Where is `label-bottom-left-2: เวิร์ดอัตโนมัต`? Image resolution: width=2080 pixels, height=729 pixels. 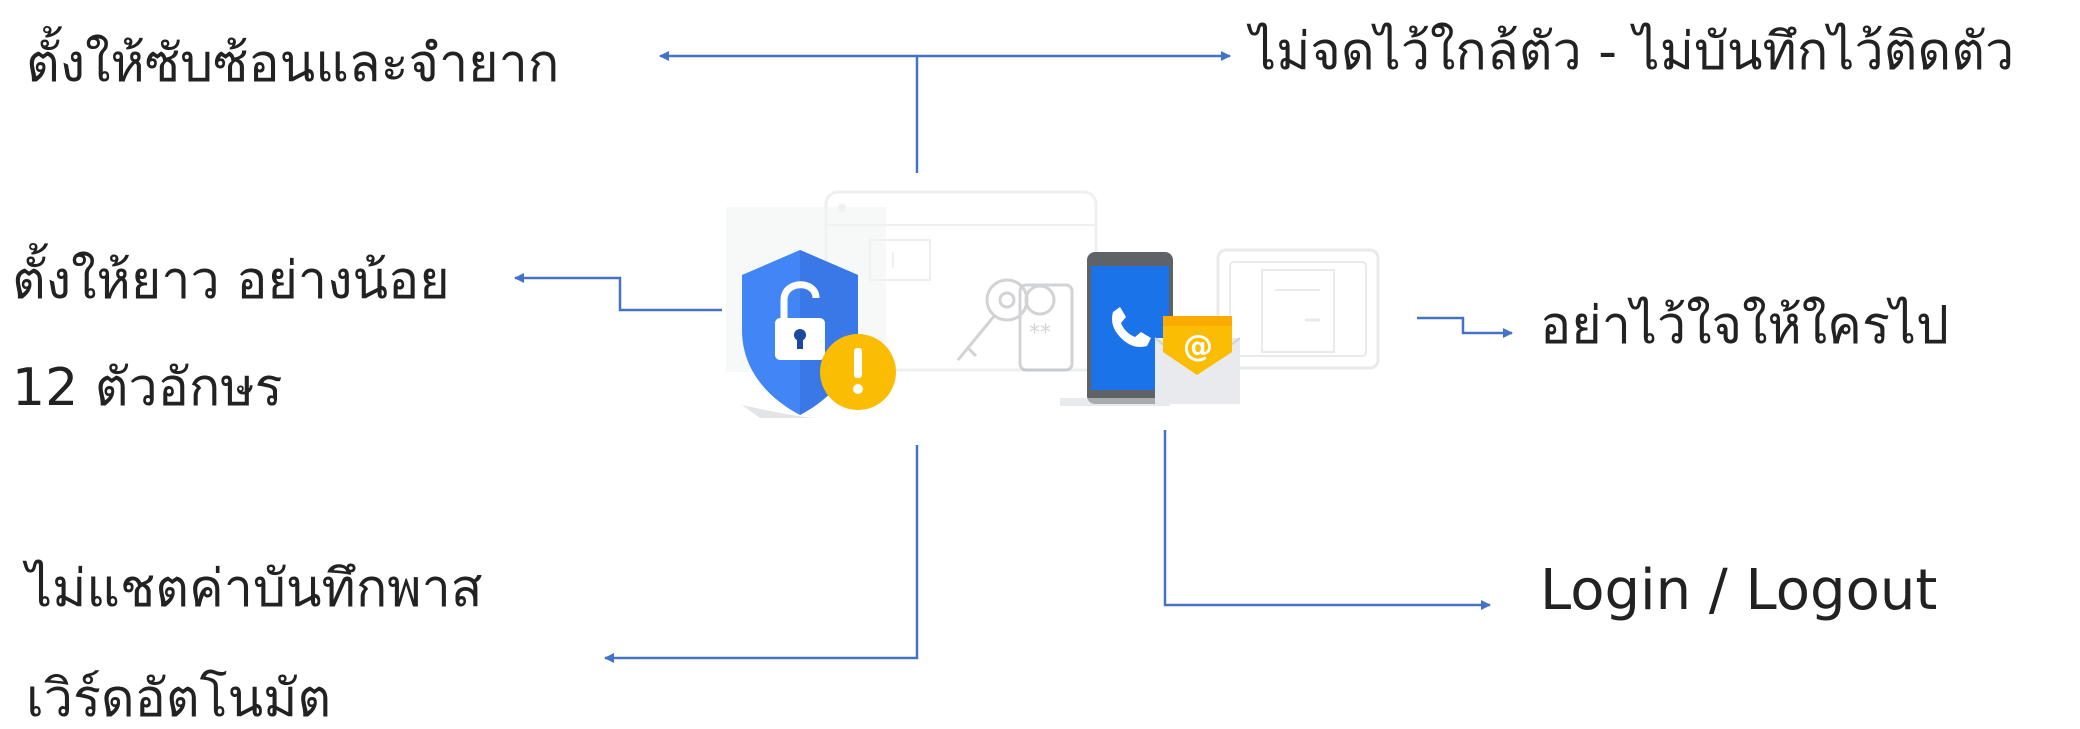 label-bottom-left-2: เวิร์ดอัตโนมัต is located at coordinates (179, 699).